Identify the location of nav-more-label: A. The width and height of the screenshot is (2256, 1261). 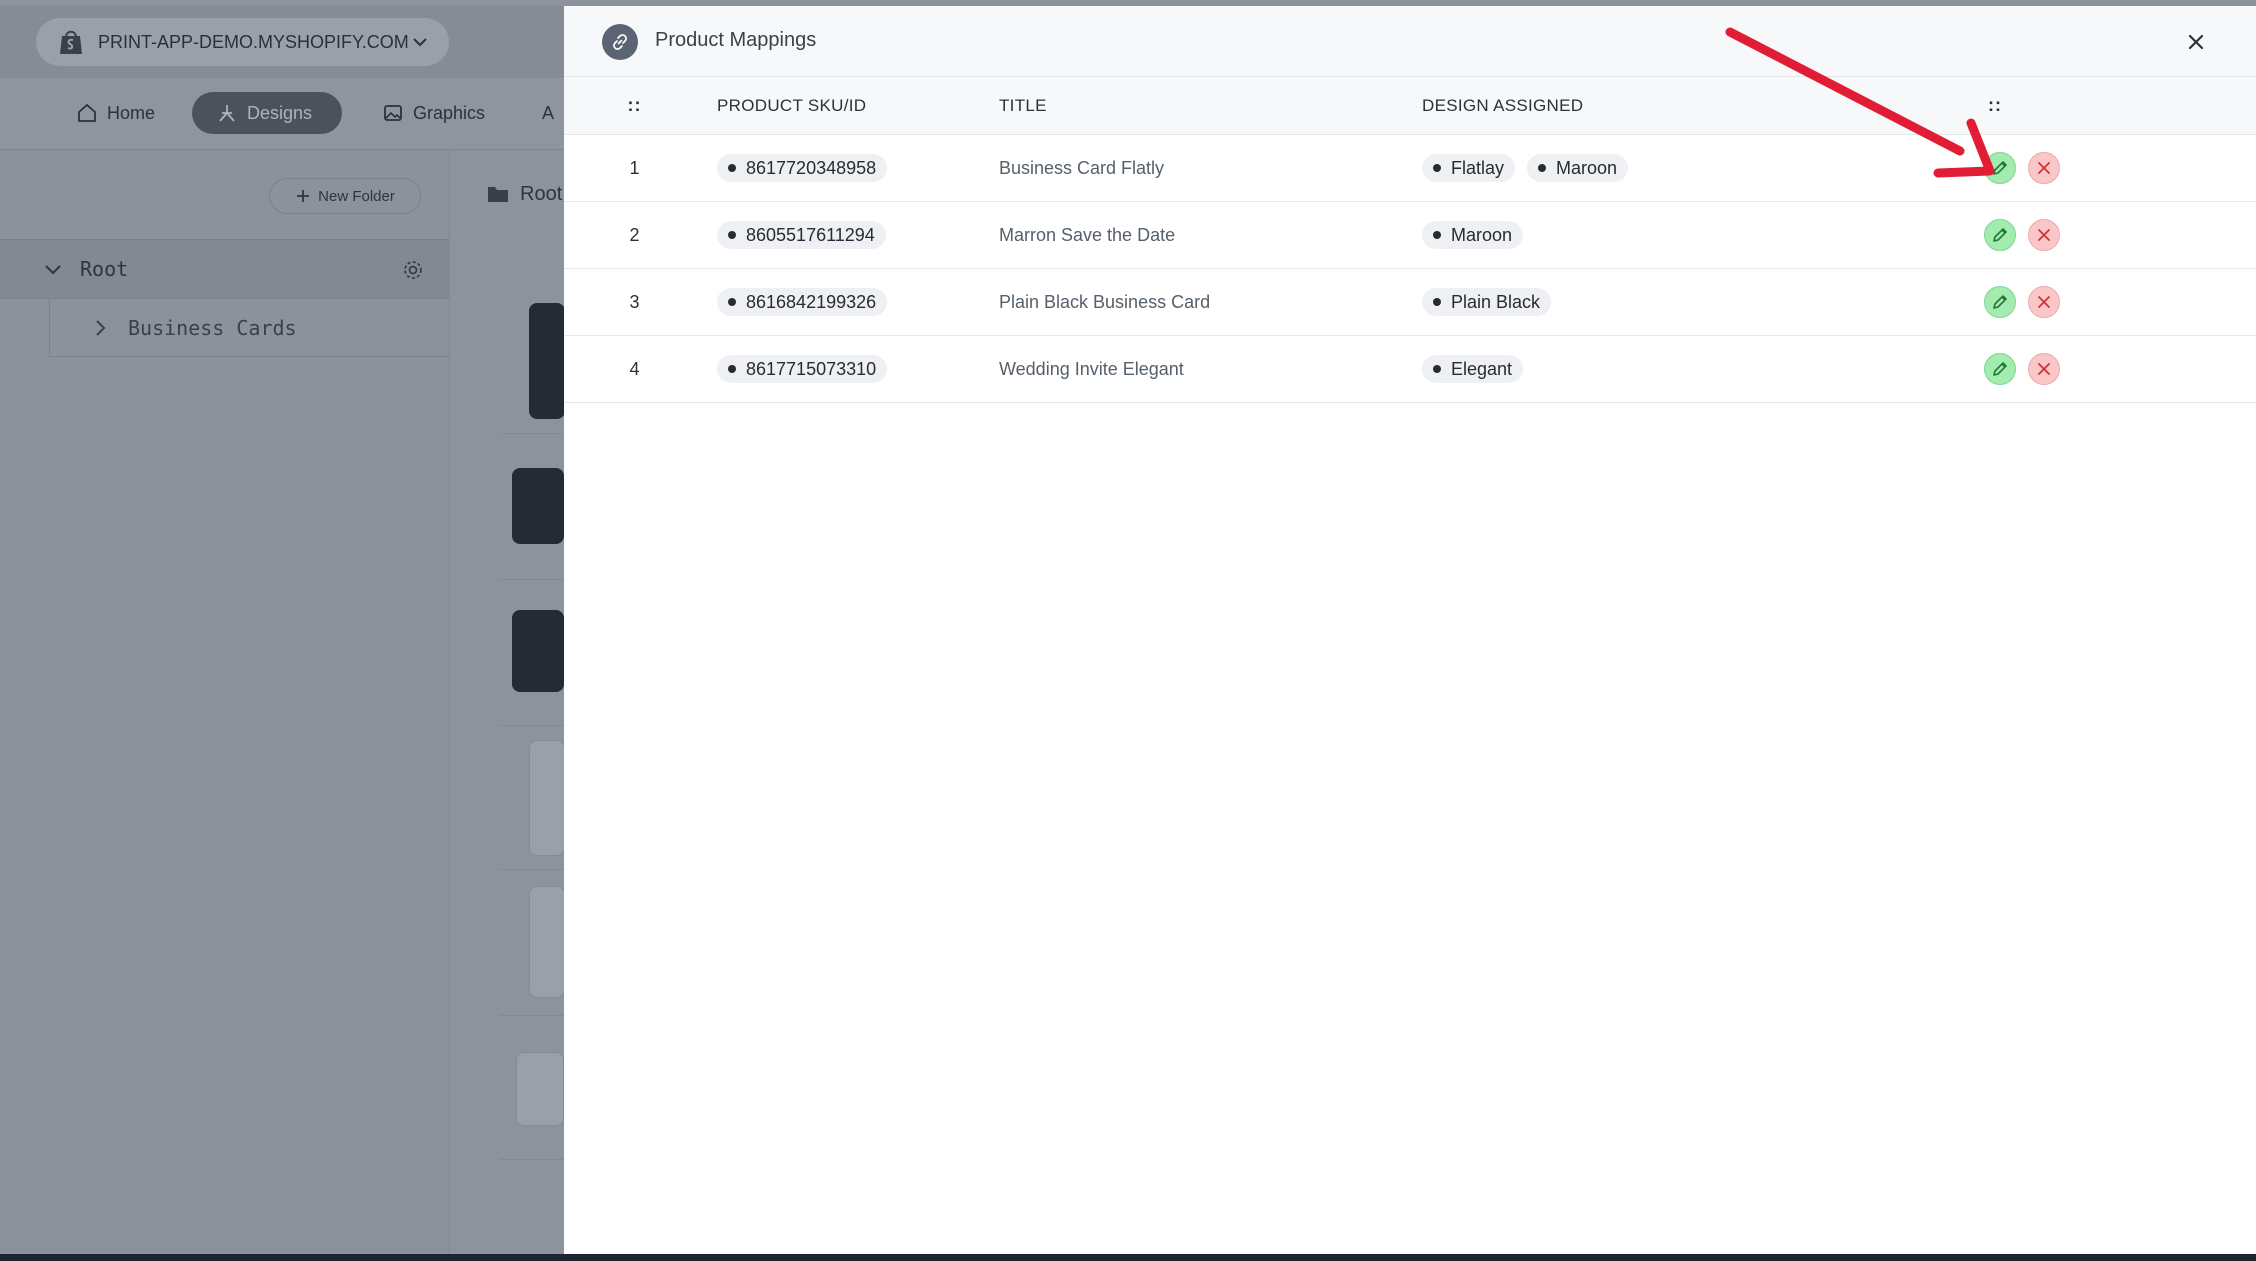
(548, 112).